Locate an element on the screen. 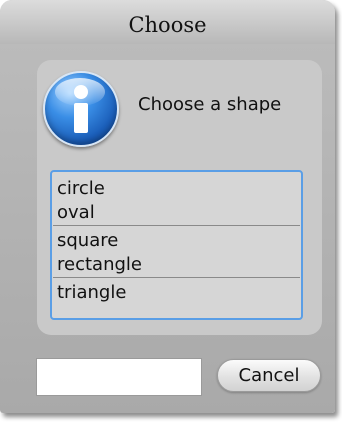 This screenshot has width=342, height=422. list-group: square rectangle is located at coordinates (176, 252).